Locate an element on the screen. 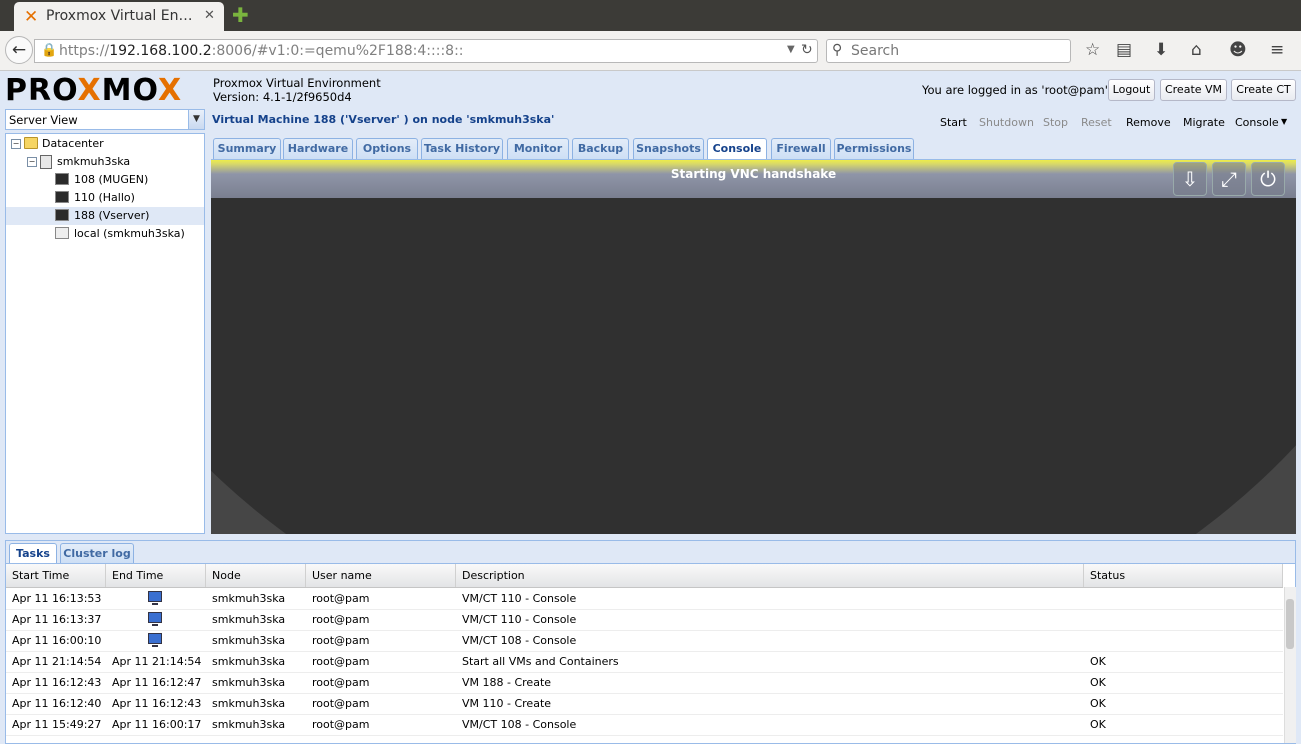  browser-titlebar: ✕ Proxmox Virtual En… ✕ ✚ is located at coordinates (650, 15).